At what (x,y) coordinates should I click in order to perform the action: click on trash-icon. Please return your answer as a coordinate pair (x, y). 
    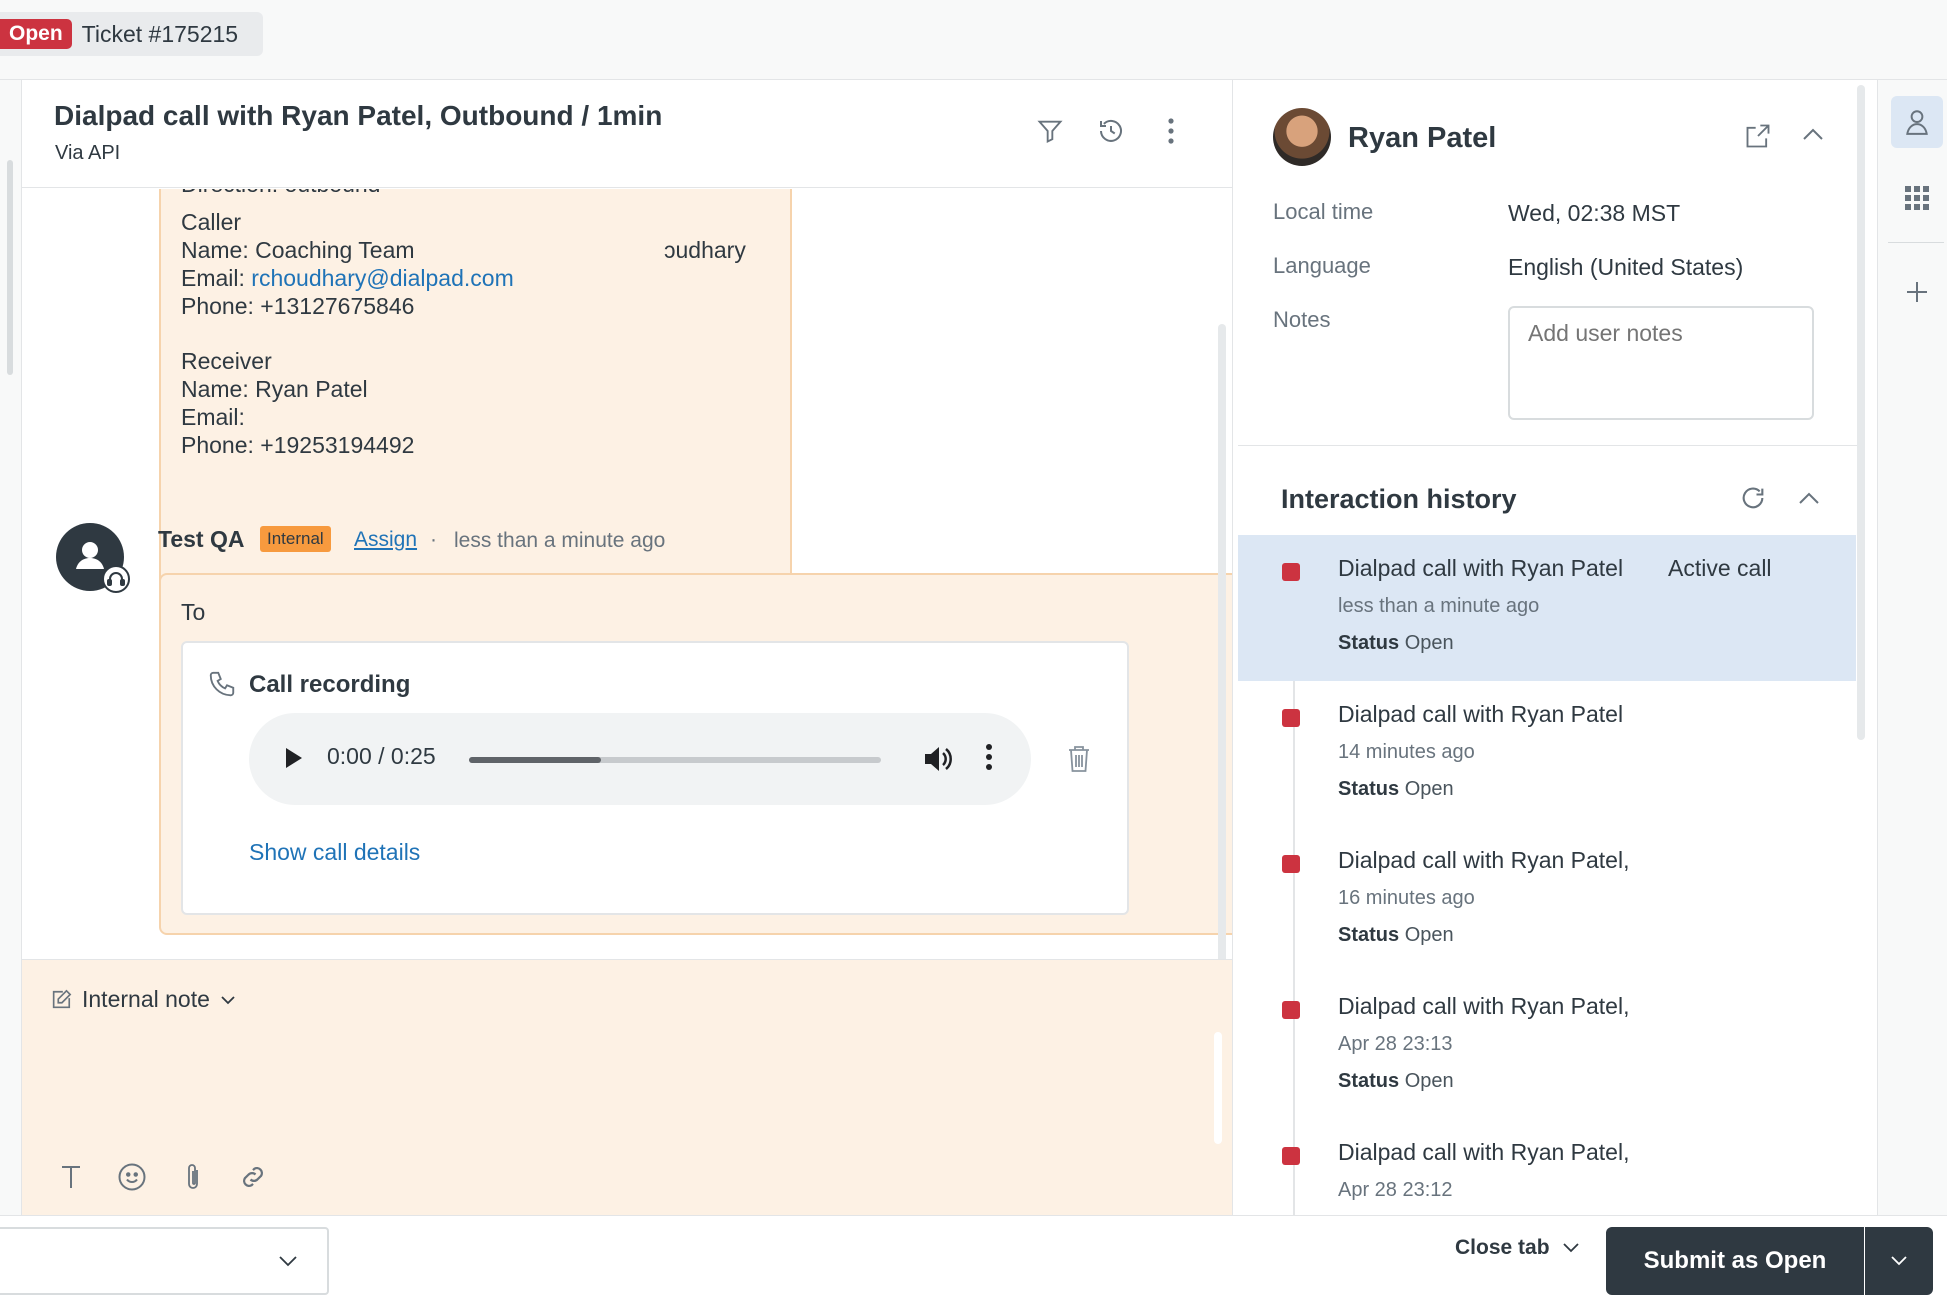
    Looking at the image, I should click on (1079, 759).